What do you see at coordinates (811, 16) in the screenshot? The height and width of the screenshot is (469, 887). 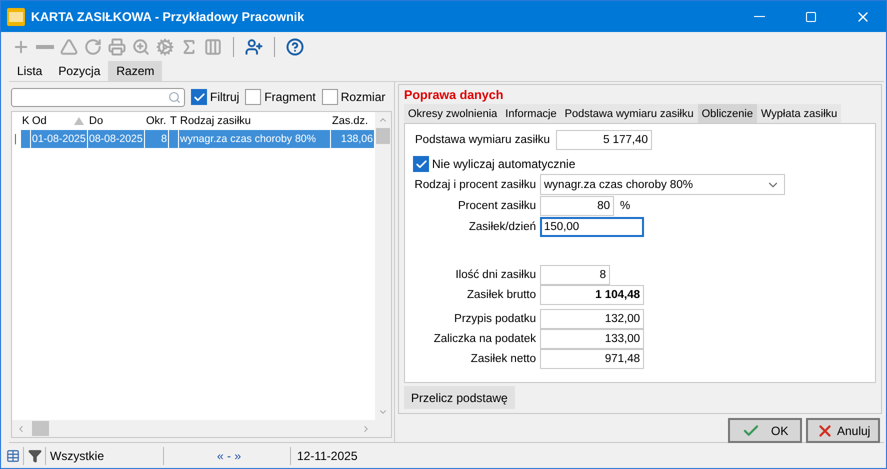 I see `maximize-icon` at bounding box center [811, 16].